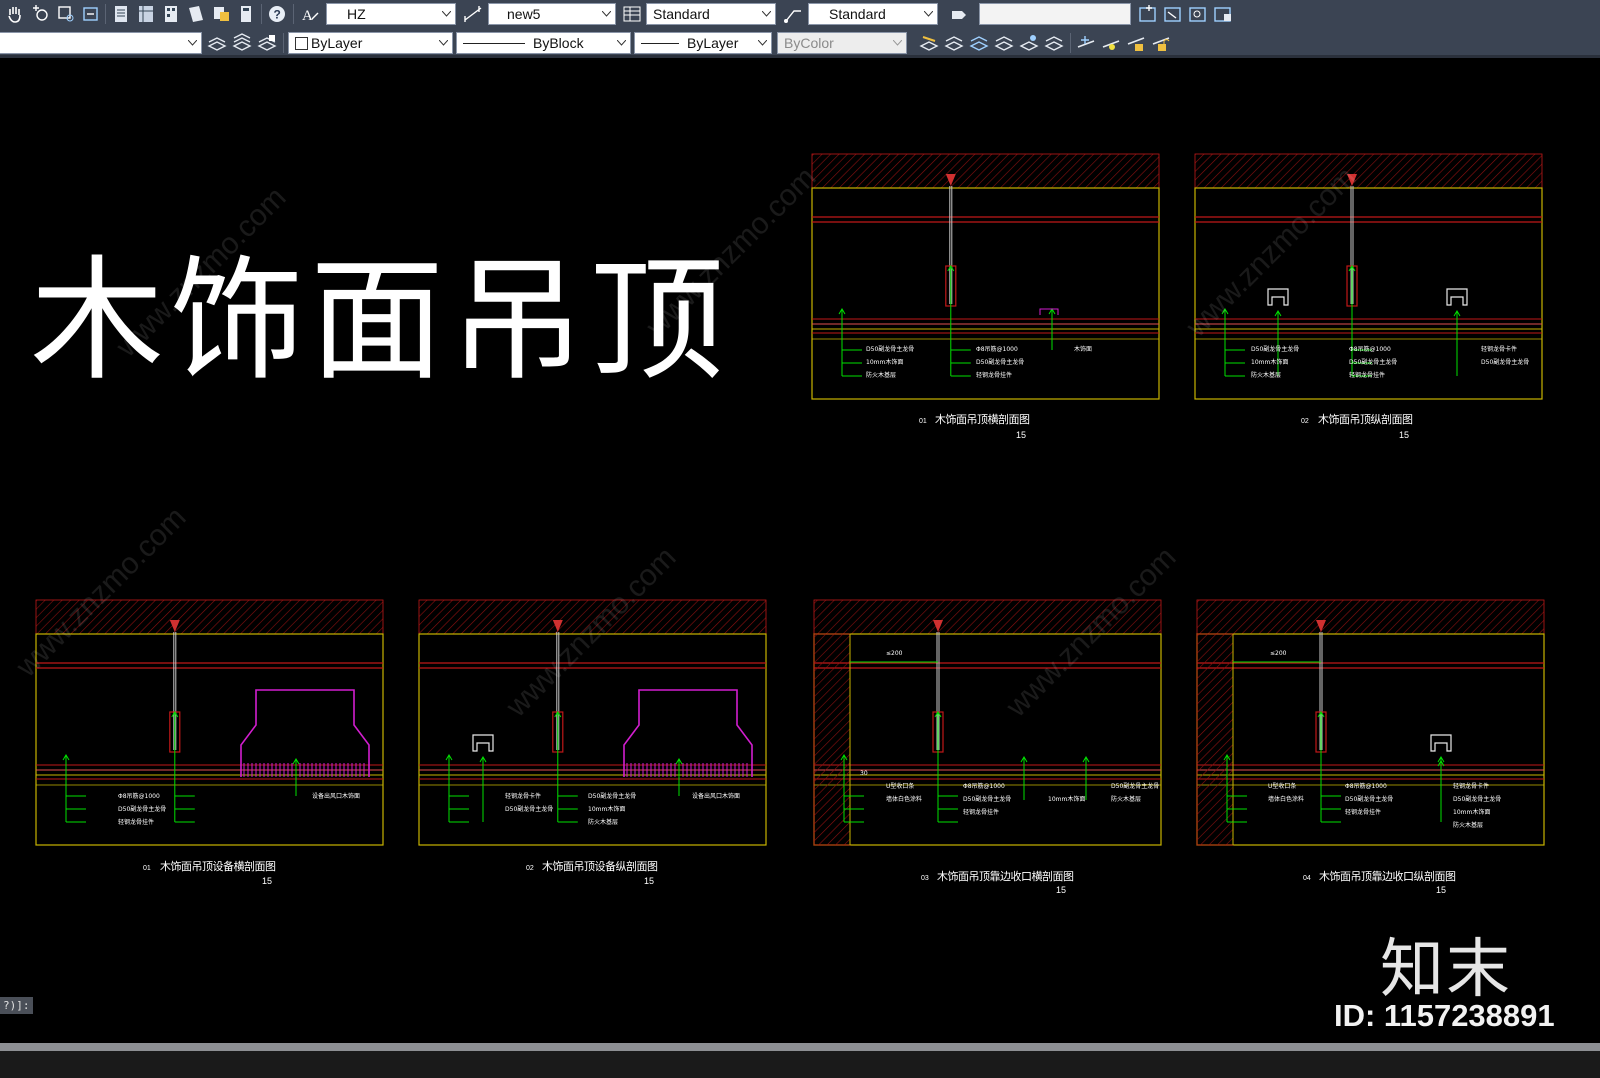 The width and height of the screenshot is (1600, 1078). I want to click on layer-off-icon, so click(1029, 43).